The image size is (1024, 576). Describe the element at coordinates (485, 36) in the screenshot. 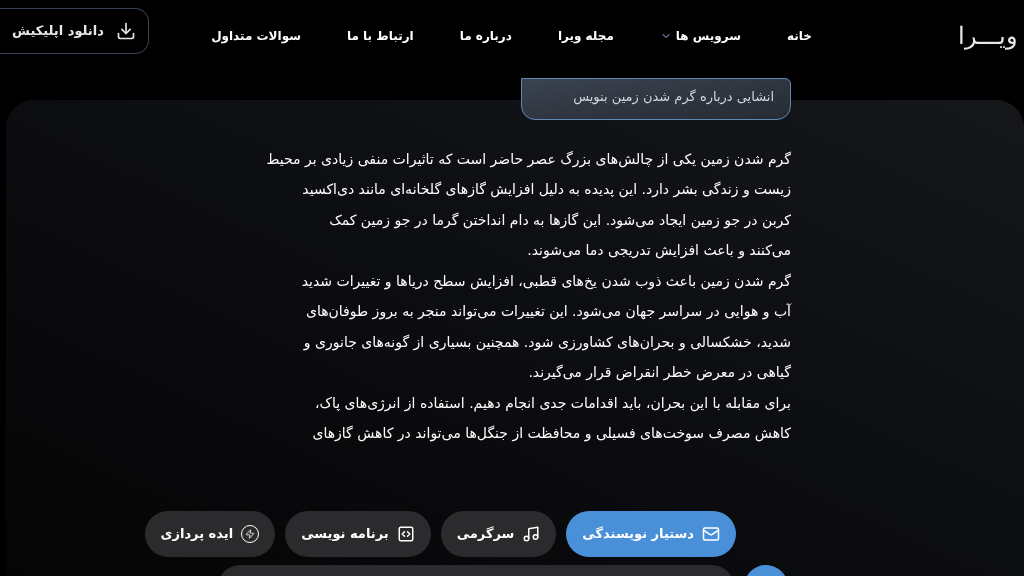

I see `nav-link: درباره ما` at that location.